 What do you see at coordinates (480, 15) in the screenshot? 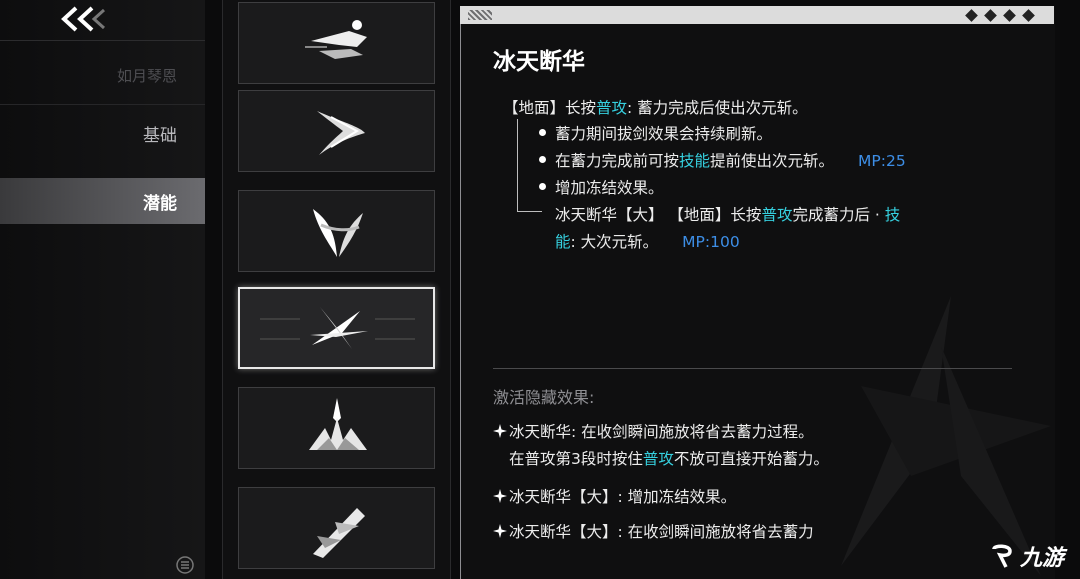
I see `hatch-decoration` at bounding box center [480, 15].